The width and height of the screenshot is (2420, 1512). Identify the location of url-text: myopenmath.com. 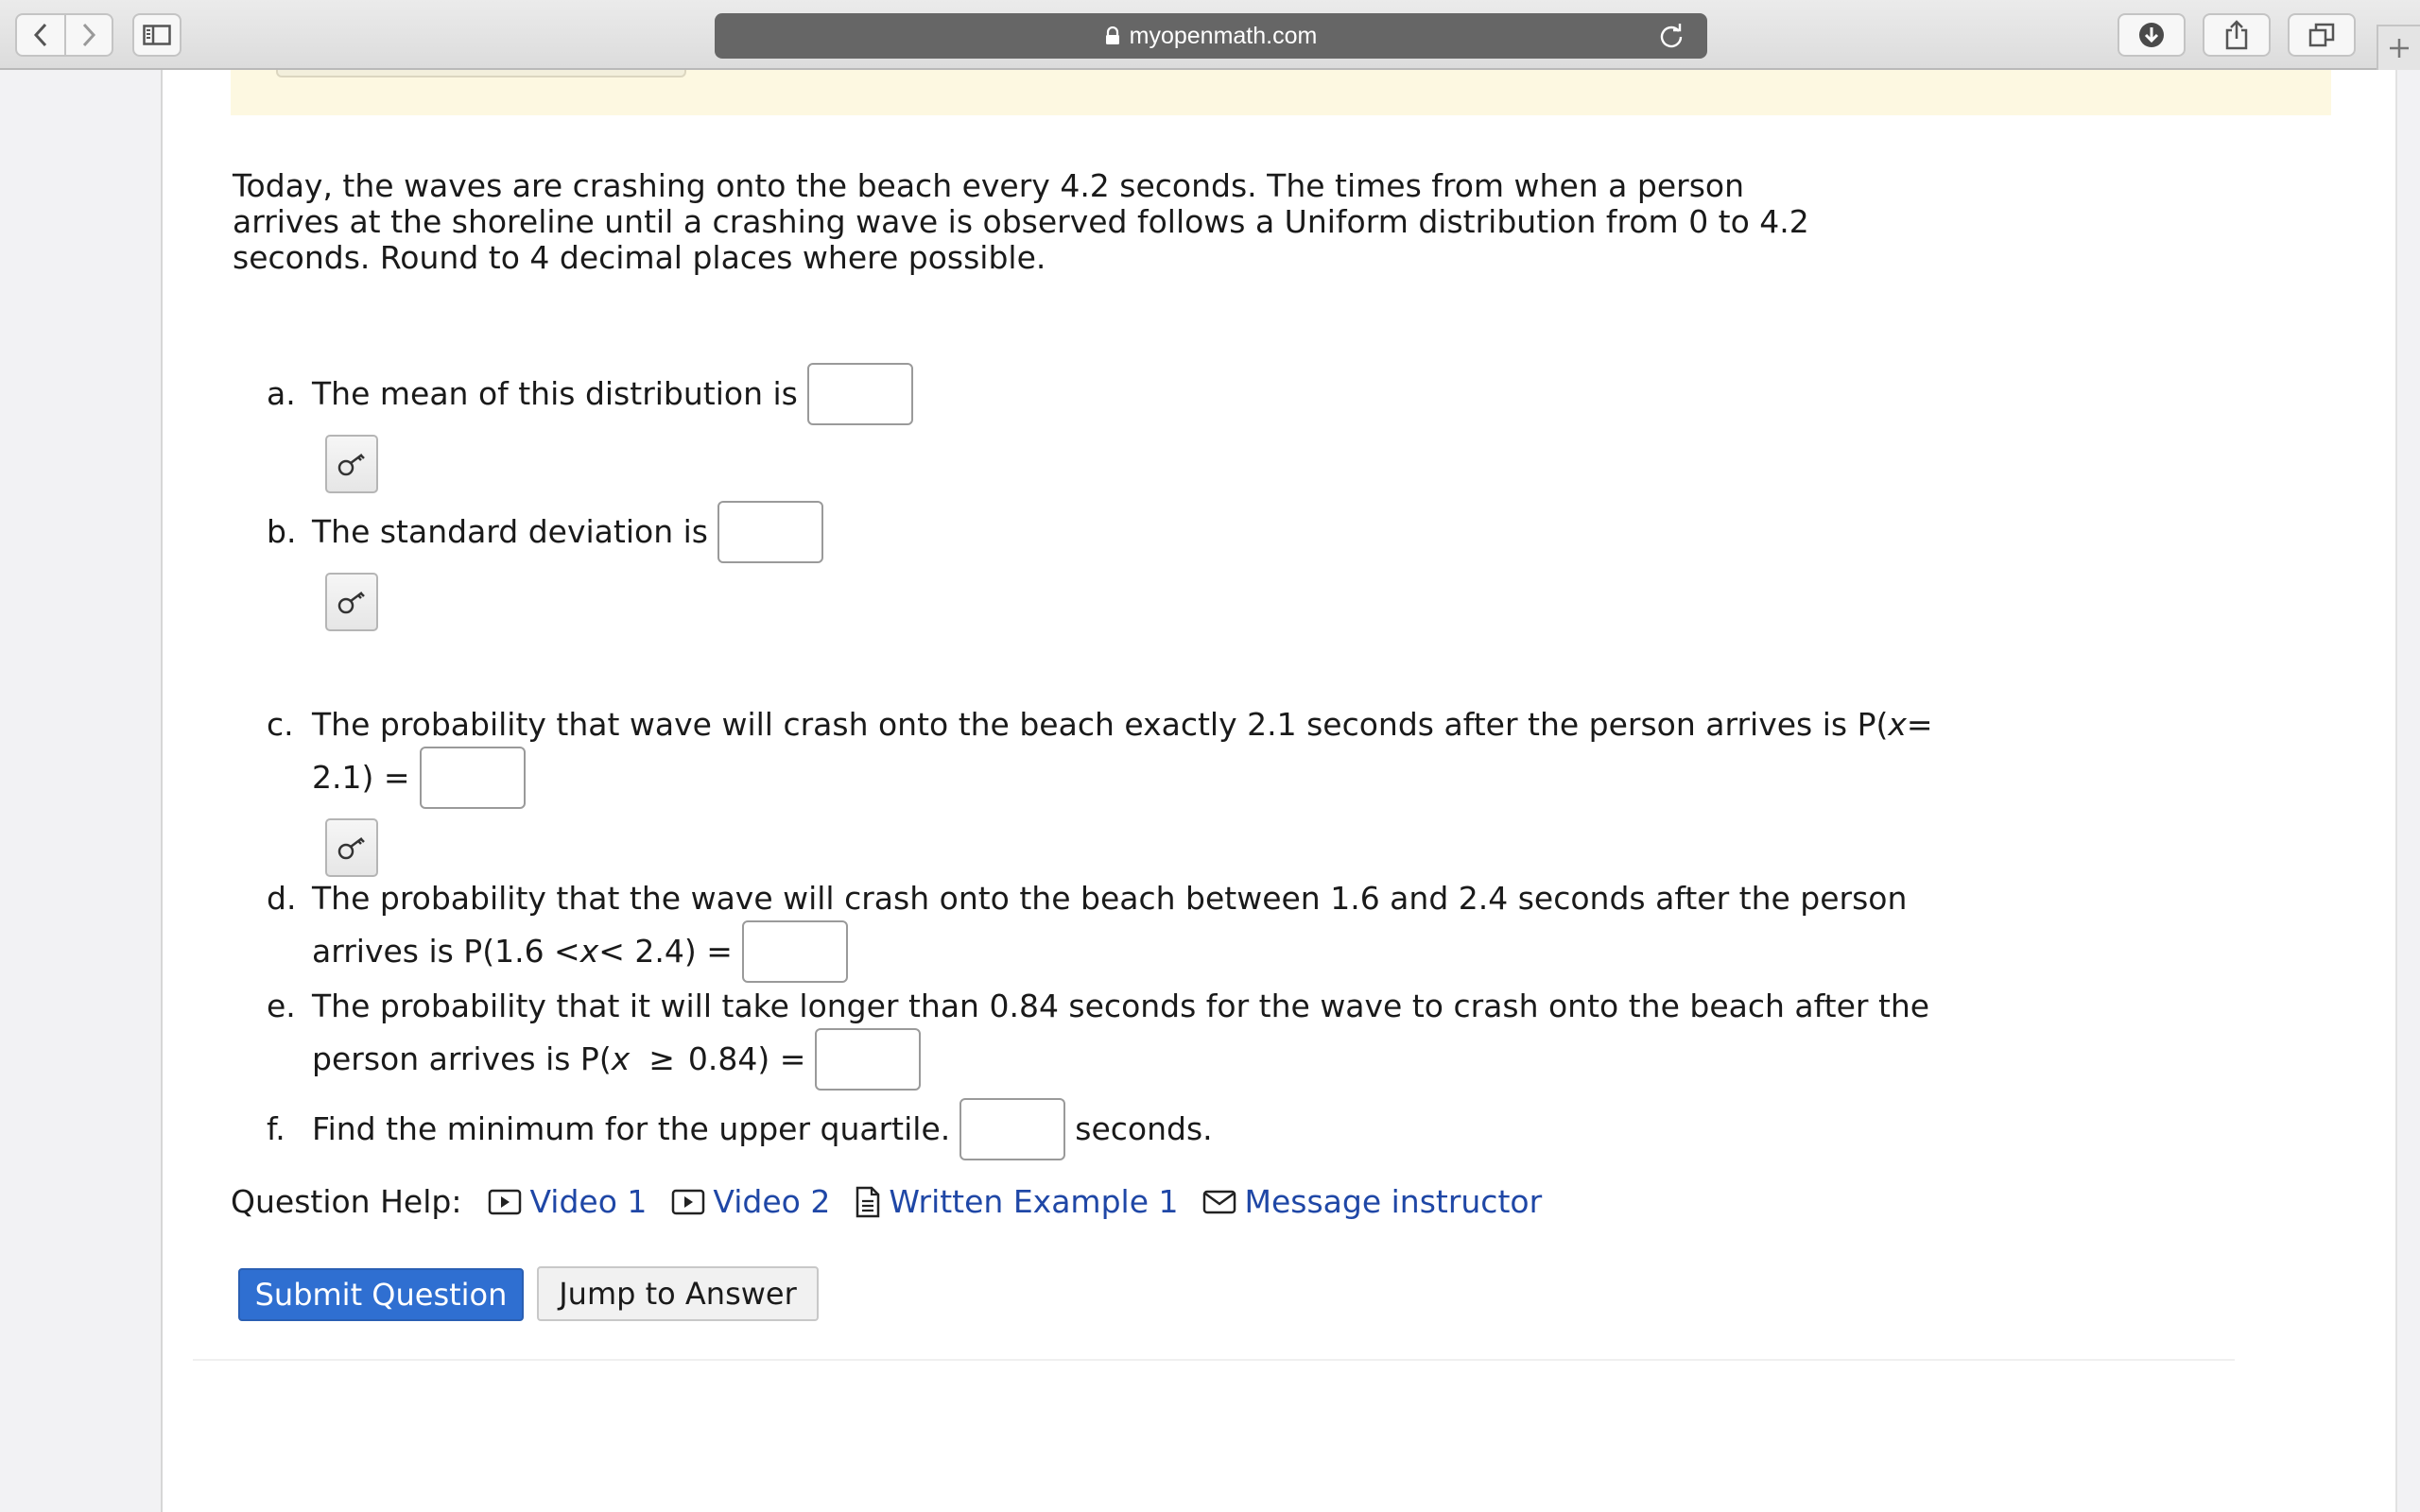
(1224, 35).